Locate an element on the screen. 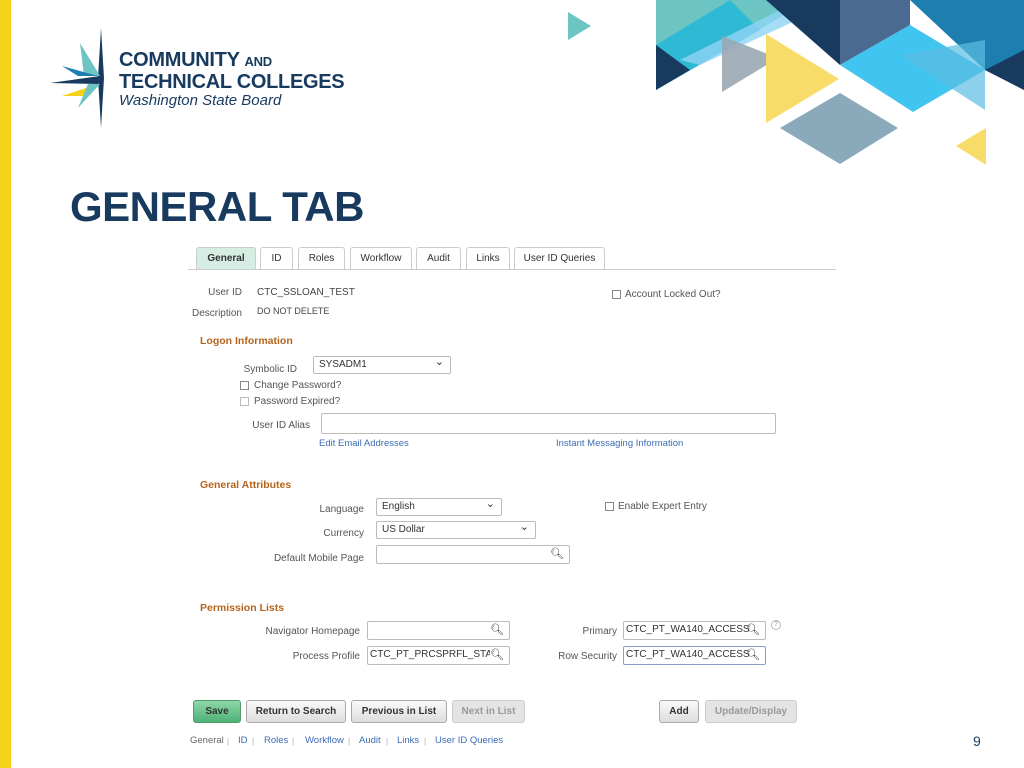  logo-text: COMMUNITY AND TECHNICAL COLLEGES is located at coordinates (232, 71).